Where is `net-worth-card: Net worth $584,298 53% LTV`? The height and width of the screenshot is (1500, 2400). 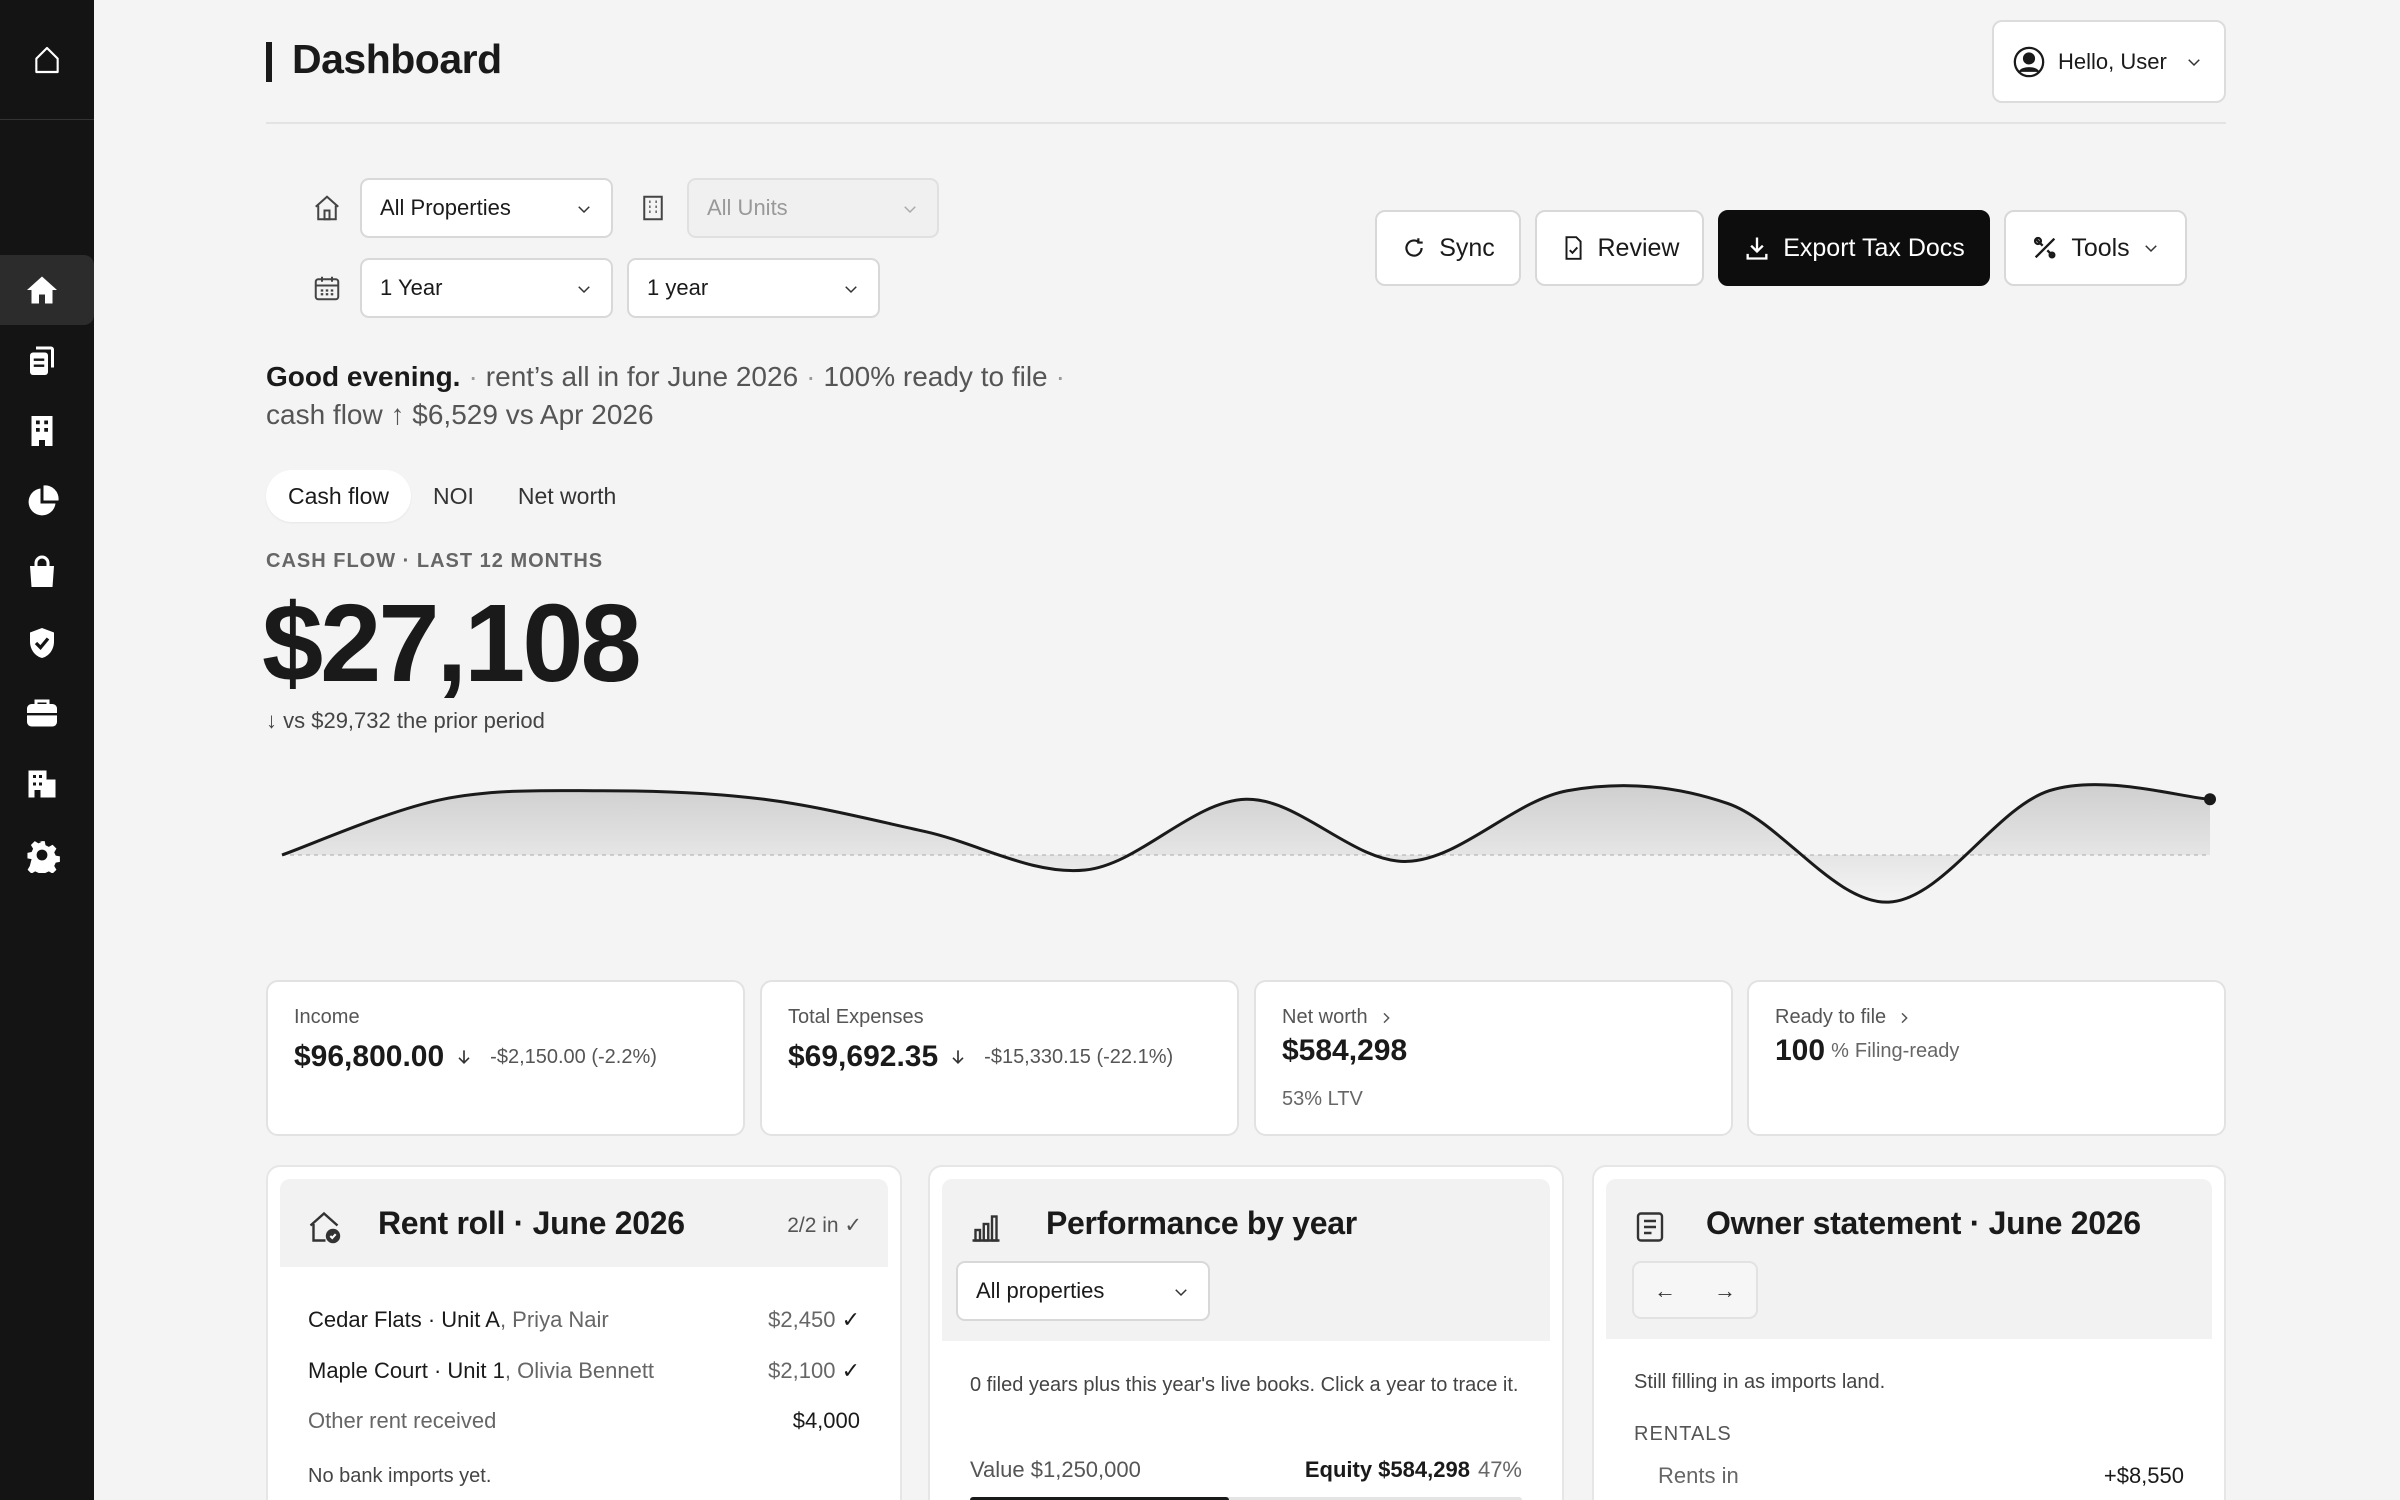
net-worth-card: Net worth $584,298 53% LTV is located at coordinates (1493, 1058).